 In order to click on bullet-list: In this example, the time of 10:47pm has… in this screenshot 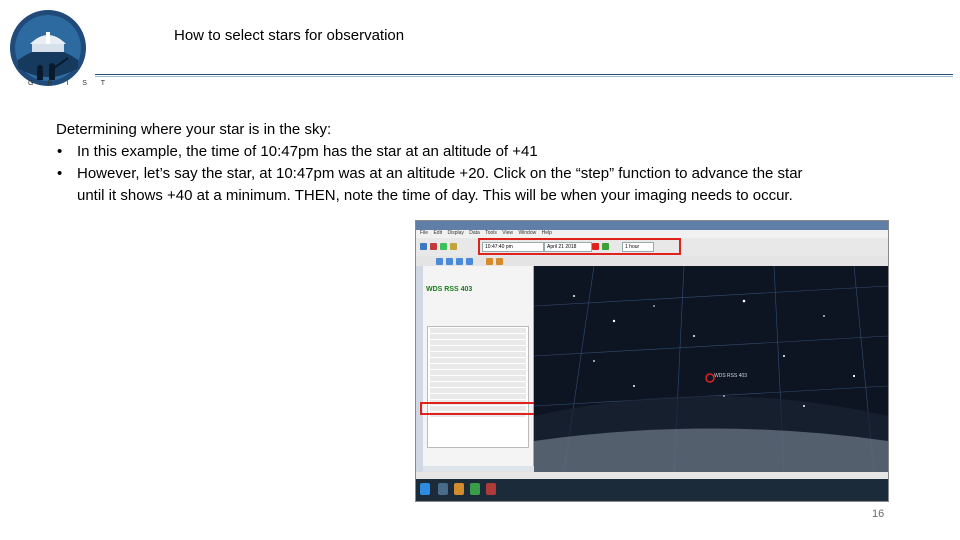, I will do `click(436, 174)`.